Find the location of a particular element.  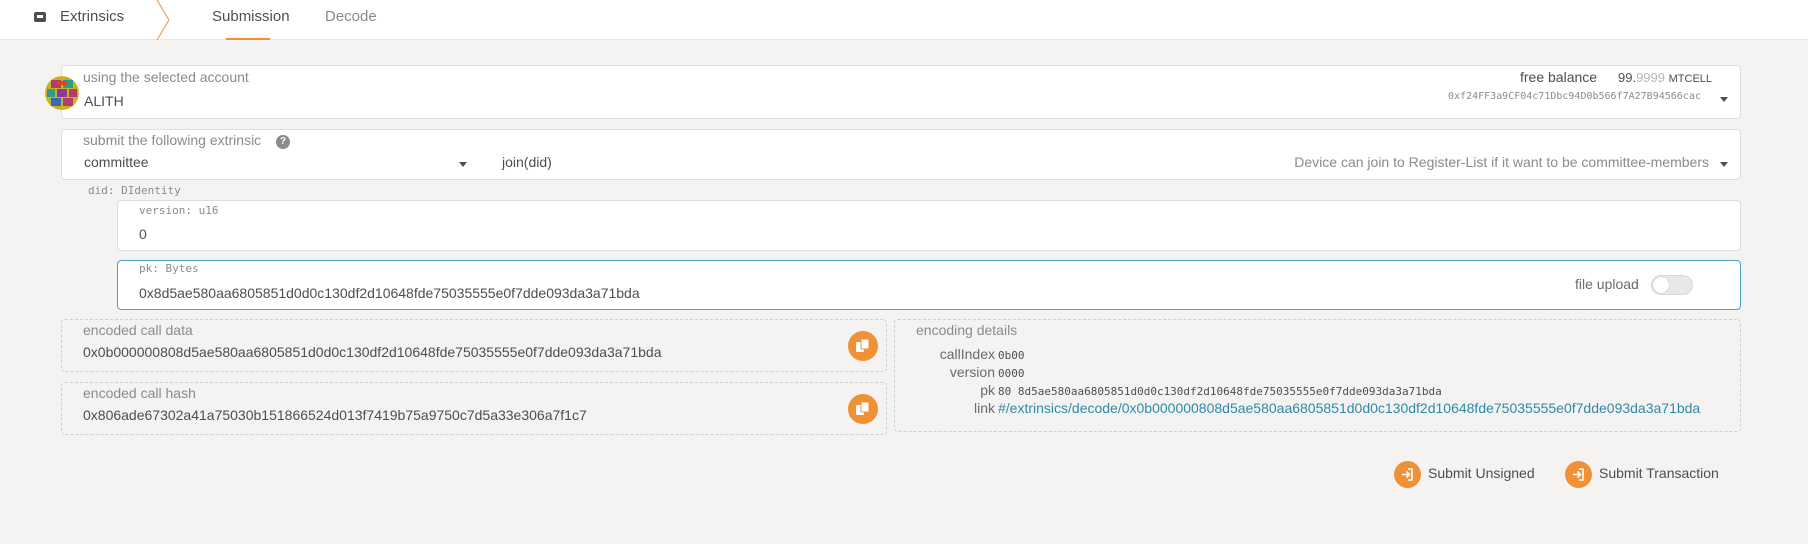

method-value: join(did) is located at coordinates (527, 162).